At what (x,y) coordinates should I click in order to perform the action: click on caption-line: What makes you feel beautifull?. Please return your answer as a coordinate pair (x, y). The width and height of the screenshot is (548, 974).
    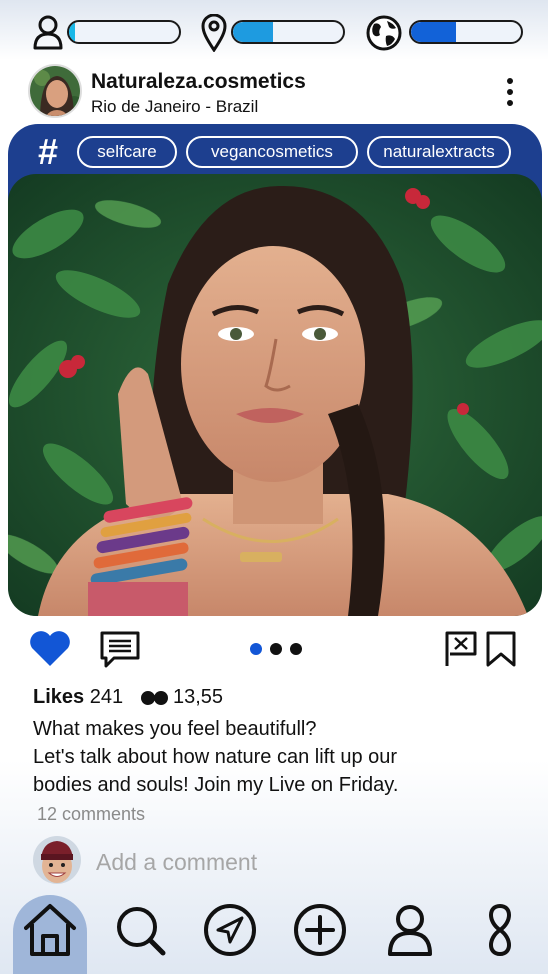
    Looking at the image, I should click on (175, 729).